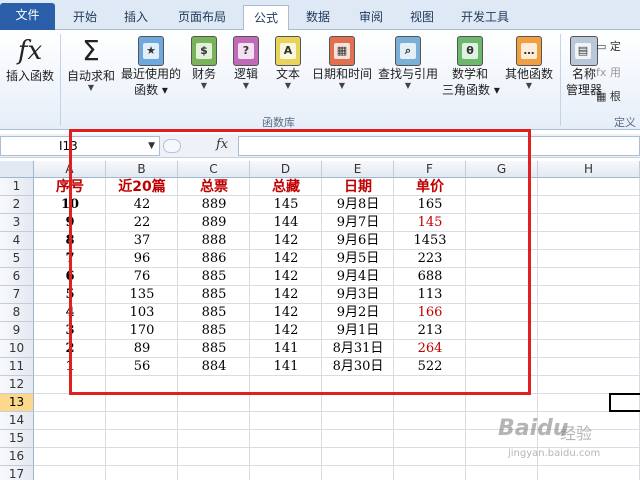 This screenshot has width=640, height=480. Describe the element at coordinates (266, 18) in the screenshot. I see `tab-formulas: 公式` at that location.